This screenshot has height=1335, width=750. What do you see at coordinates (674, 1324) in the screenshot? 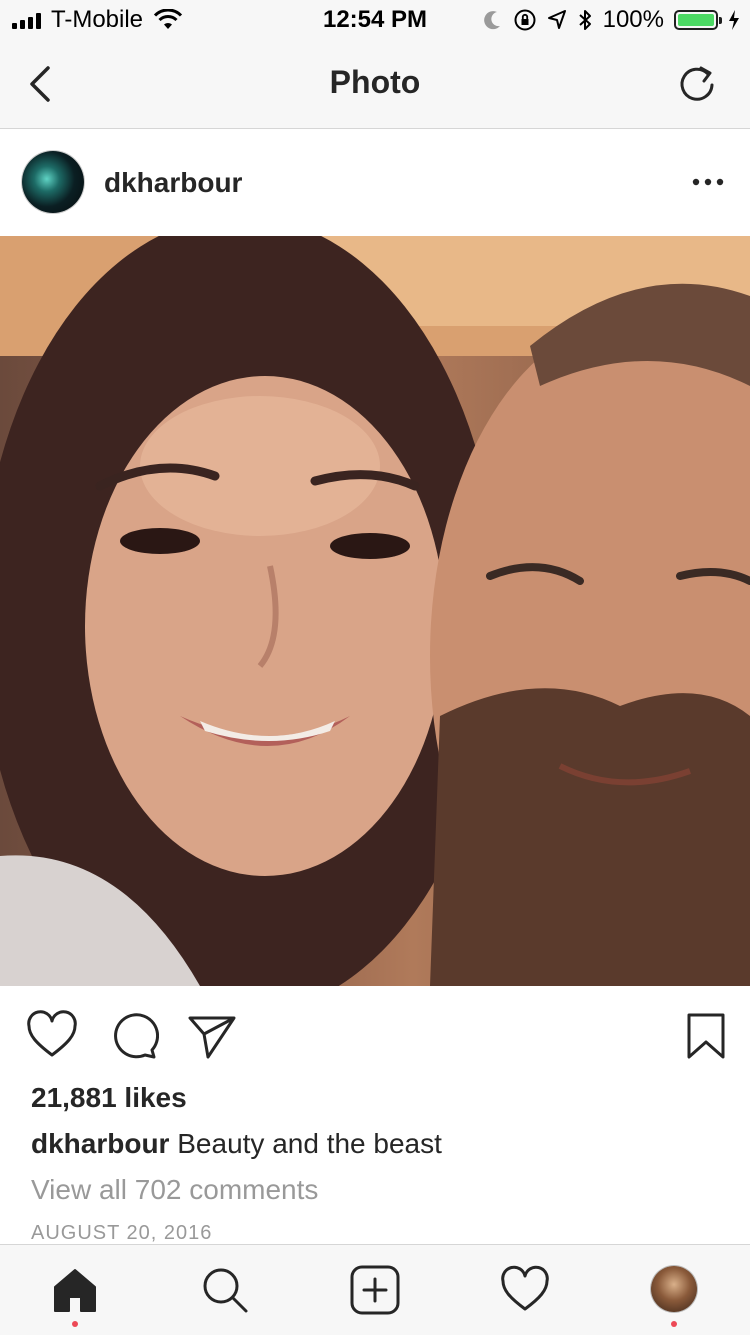
I see `profile-notification-dot` at bounding box center [674, 1324].